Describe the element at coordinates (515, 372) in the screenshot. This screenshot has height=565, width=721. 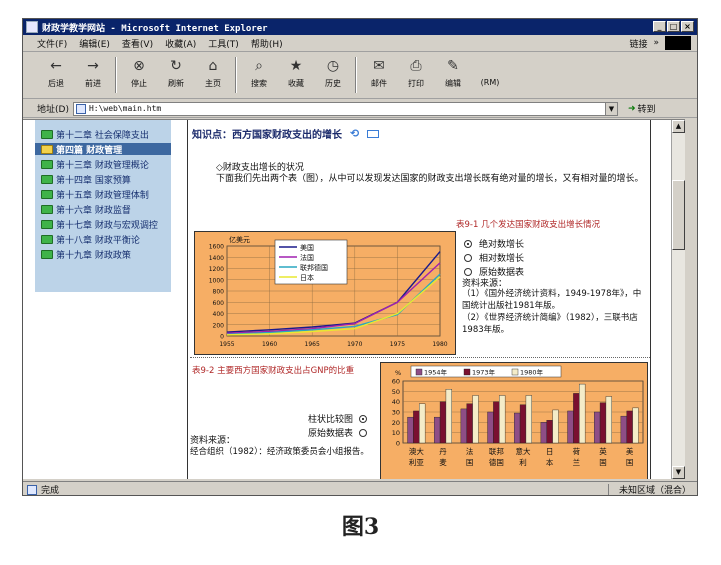
I see `legend-swatch` at that location.